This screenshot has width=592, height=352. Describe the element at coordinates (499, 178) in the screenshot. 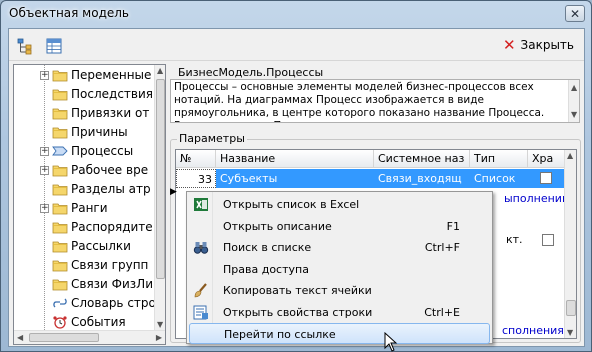

I see `cell-type: Список` at that location.